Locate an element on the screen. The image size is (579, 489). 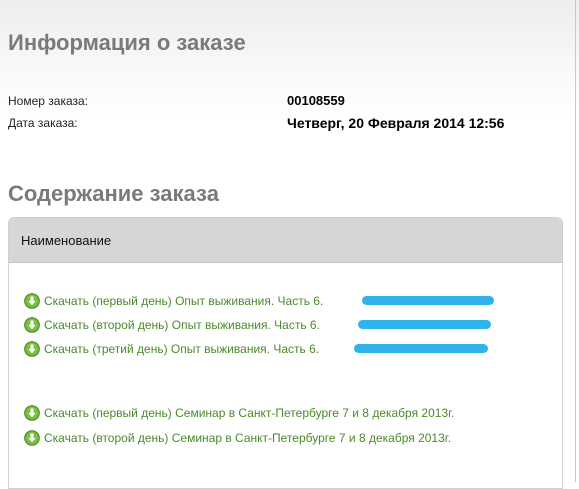
order-info-title: Информация о заказе is located at coordinates (127, 42).